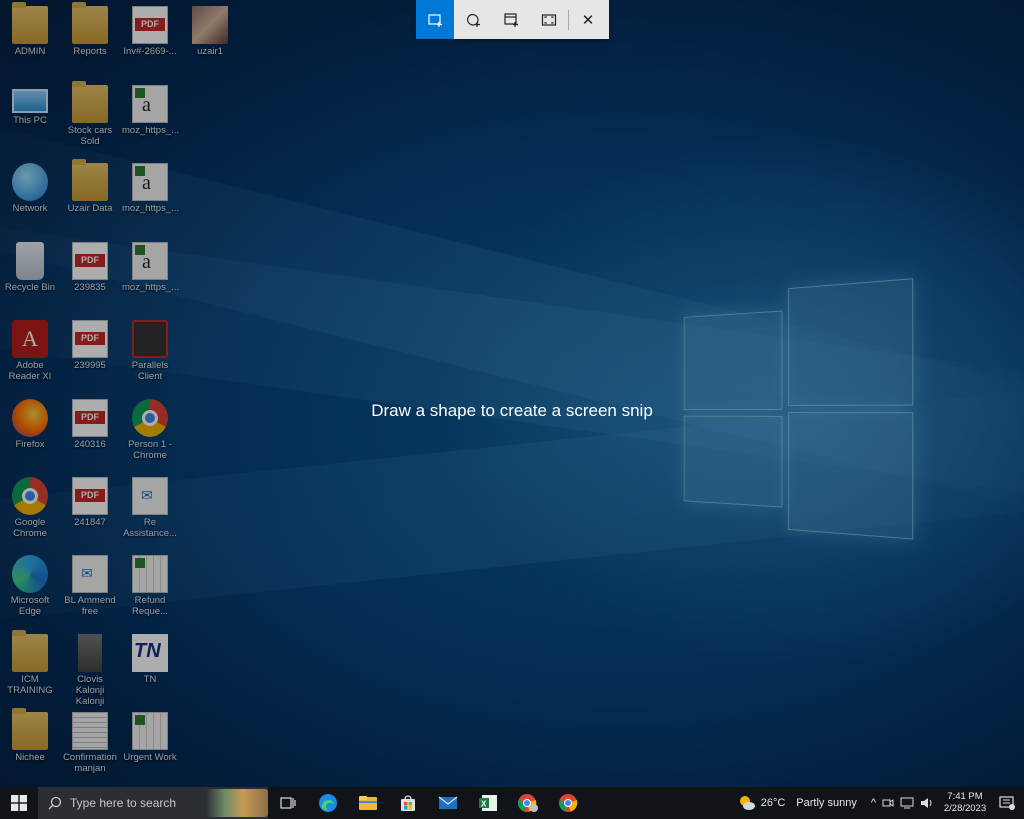 The image size is (1024, 819). I want to click on task-view-button, so click(288, 803).